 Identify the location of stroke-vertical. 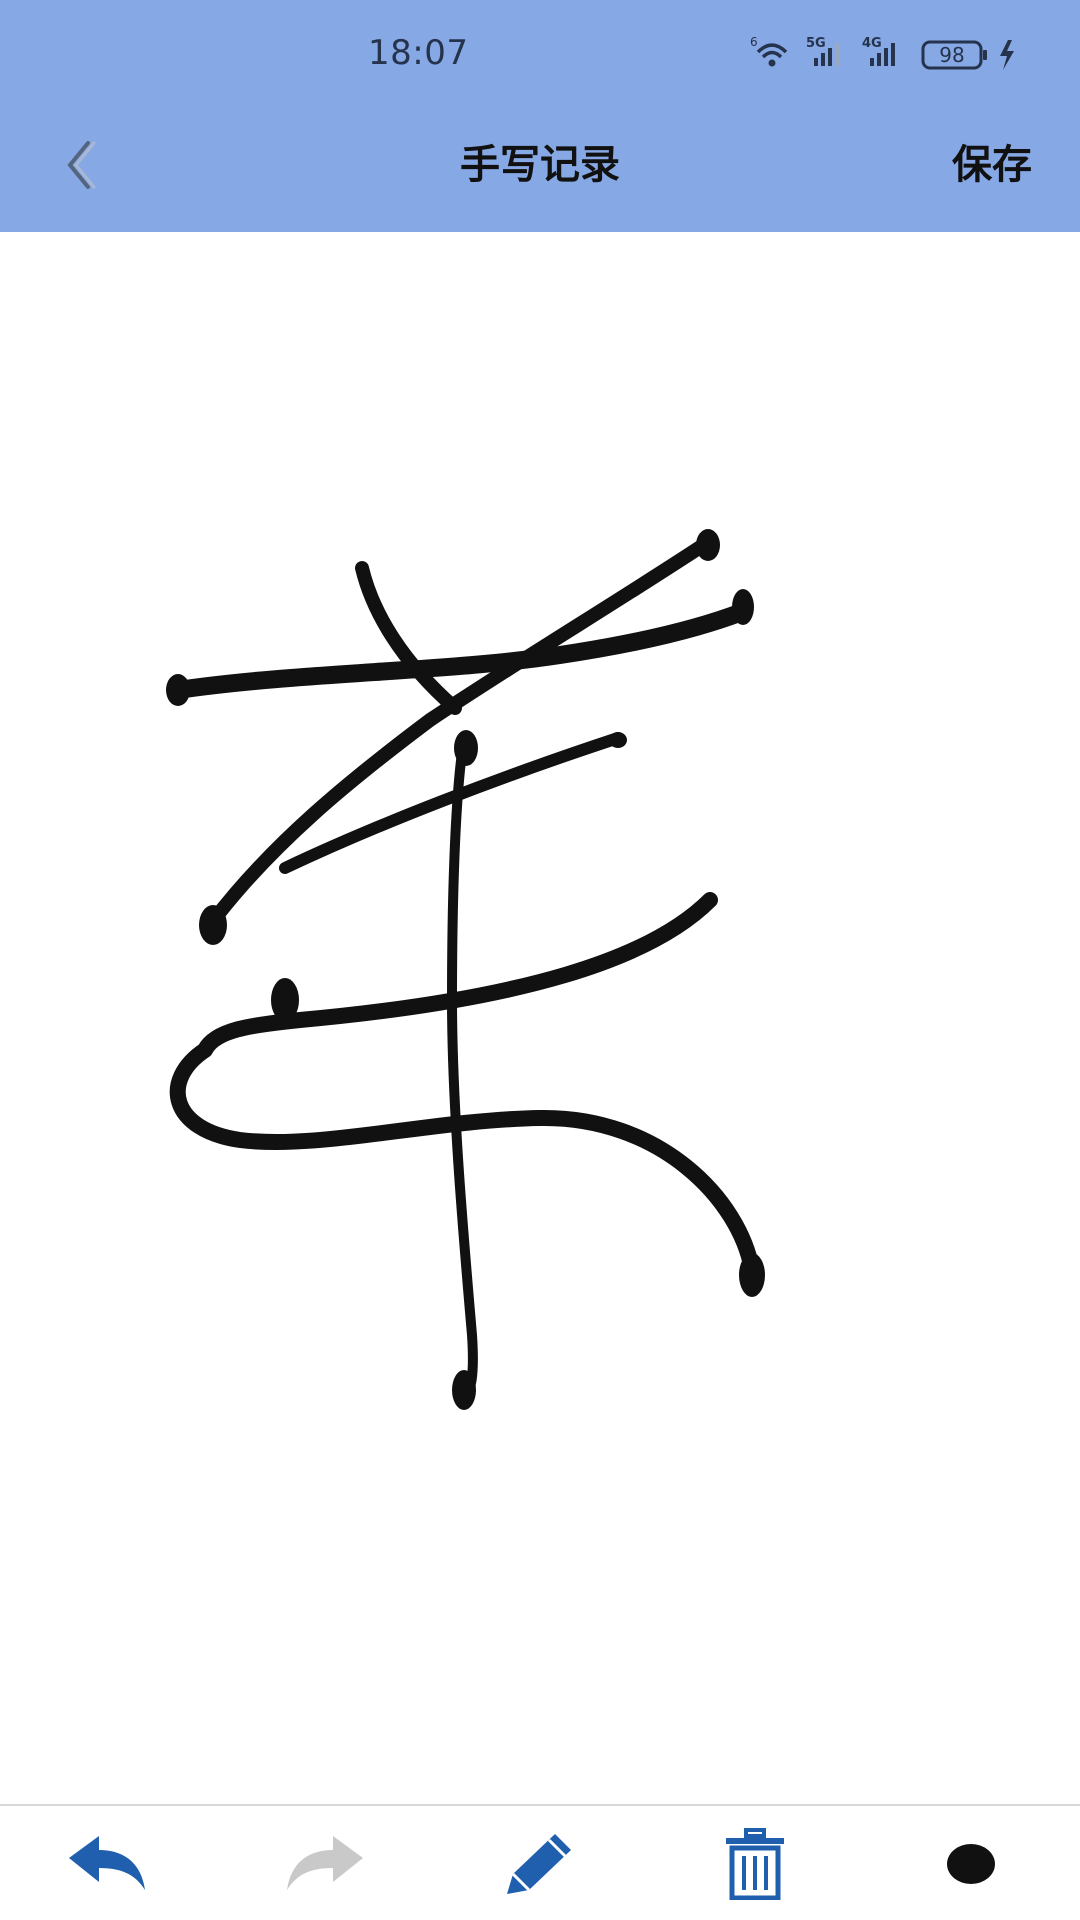
(462, 1072).